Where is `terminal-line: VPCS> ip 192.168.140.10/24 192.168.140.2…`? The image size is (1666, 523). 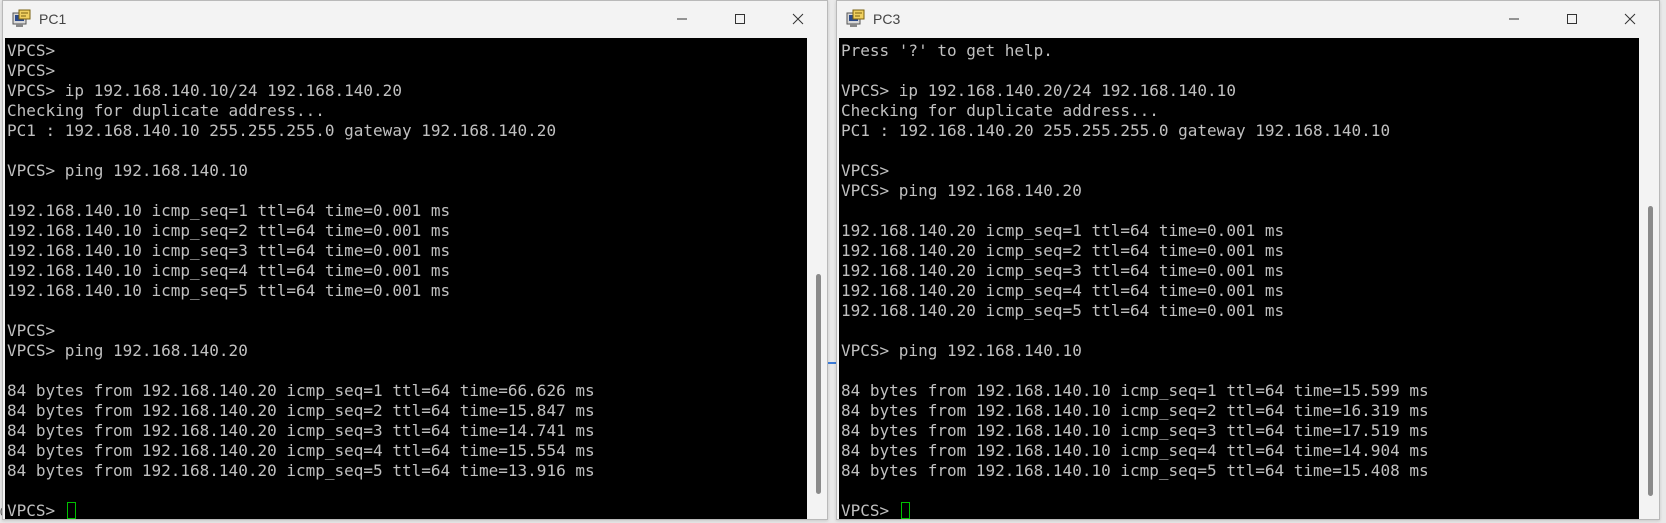
terminal-line: VPCS> ip 192.168.140.10/24 192.168.140.2… is located at coordinates (204, 90).